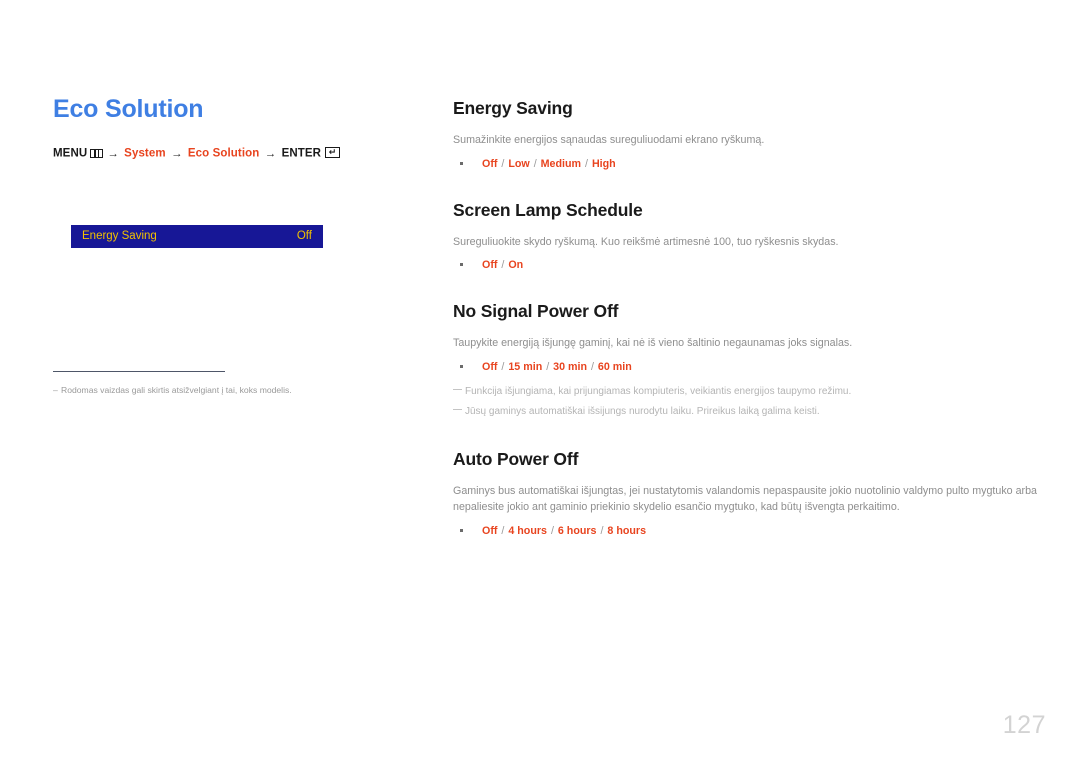 The image size is (1080, 763). Describe the element at coordinates (570, 367) in the screenshot. I see `option-item: 30 min` at that location.